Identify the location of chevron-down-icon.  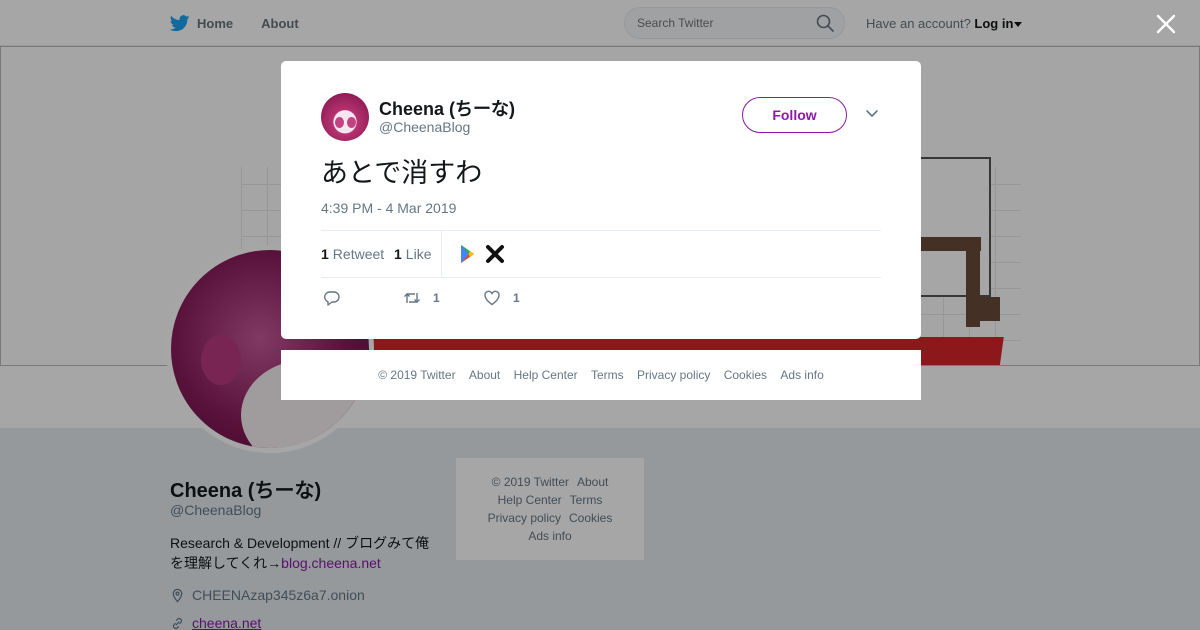
(872, 114).